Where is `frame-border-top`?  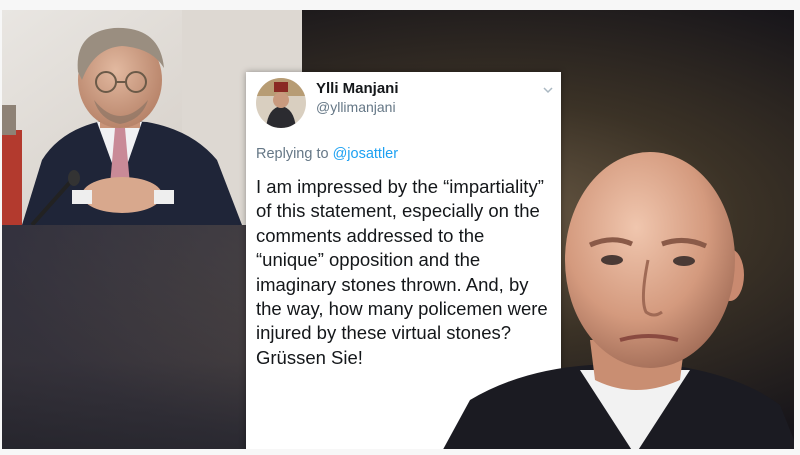
frame-border-top is located at coordinates (400, 5).